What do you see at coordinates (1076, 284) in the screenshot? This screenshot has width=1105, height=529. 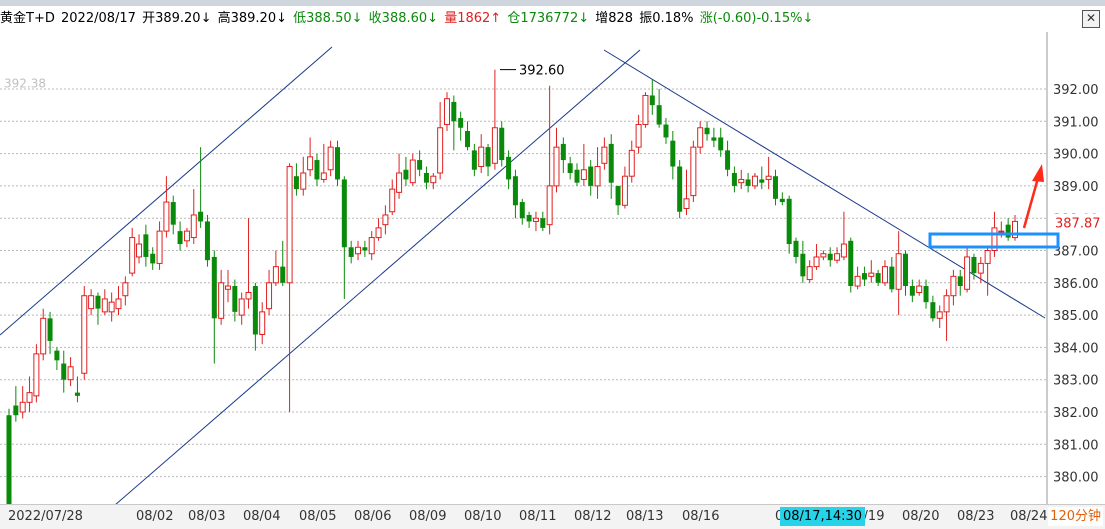 I see `y-tick-label: 386.00` at bounding box center [1076, 284].